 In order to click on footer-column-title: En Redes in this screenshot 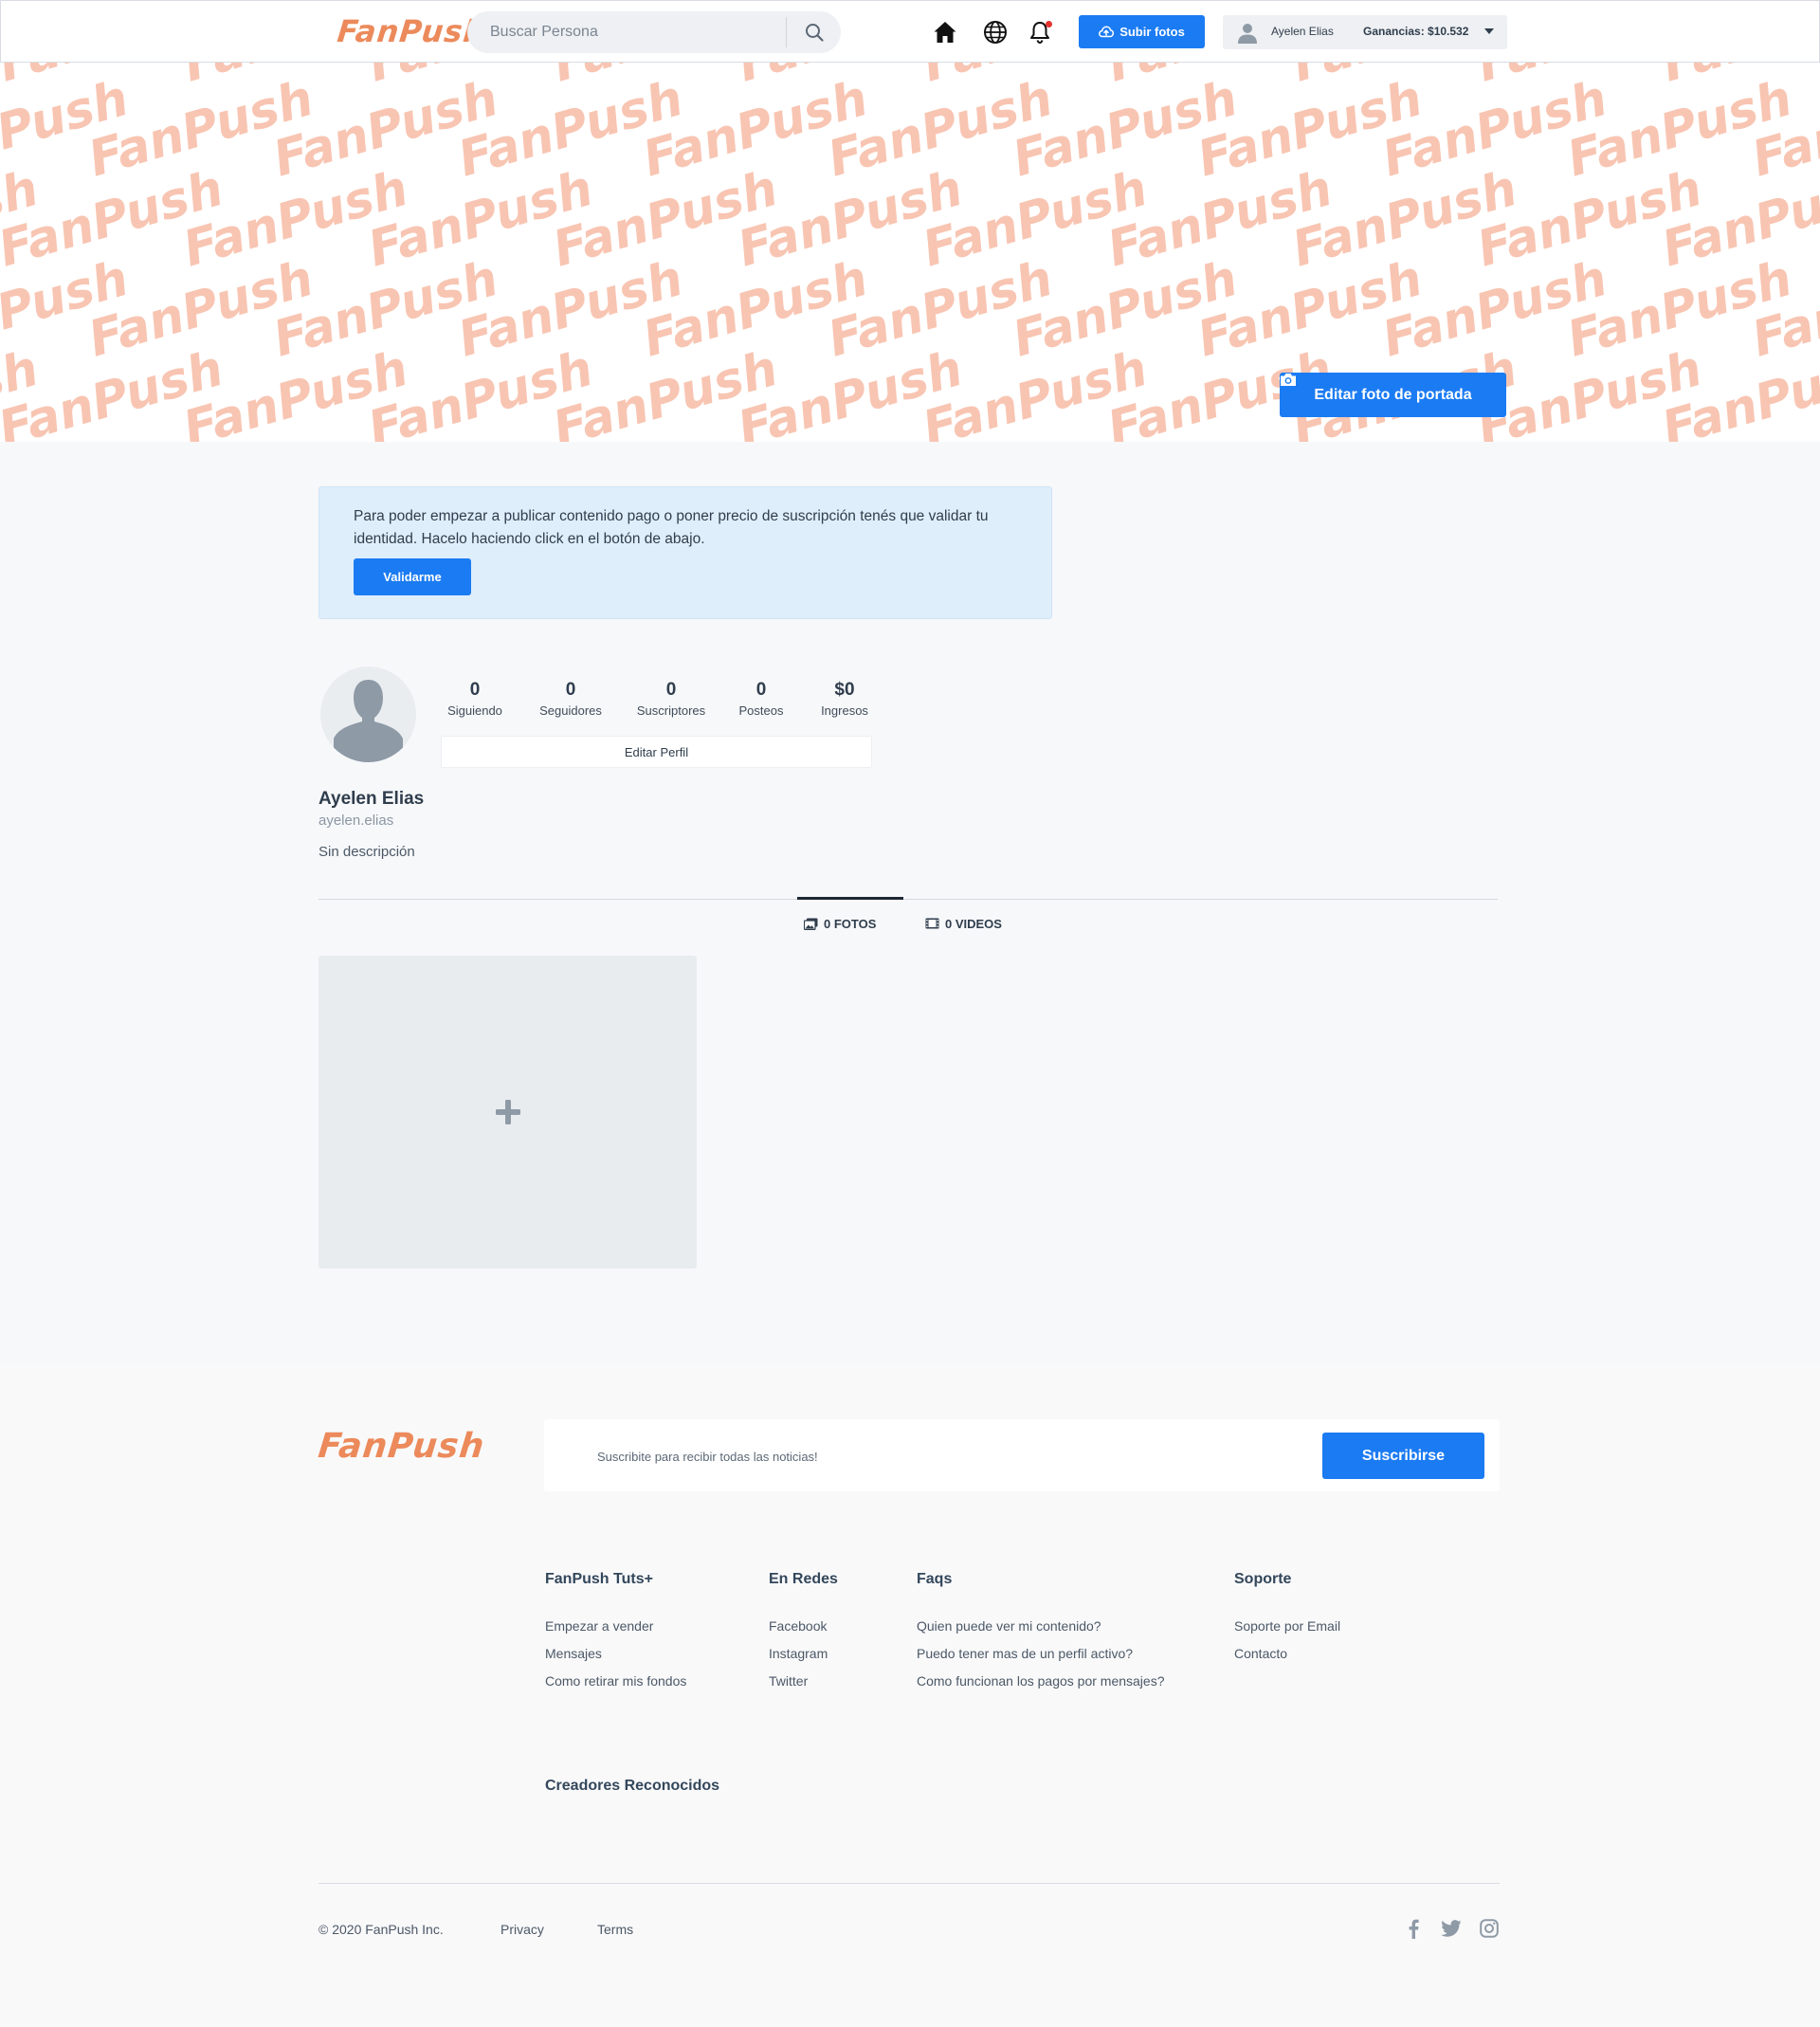, I will do `click(803, 1579)`.